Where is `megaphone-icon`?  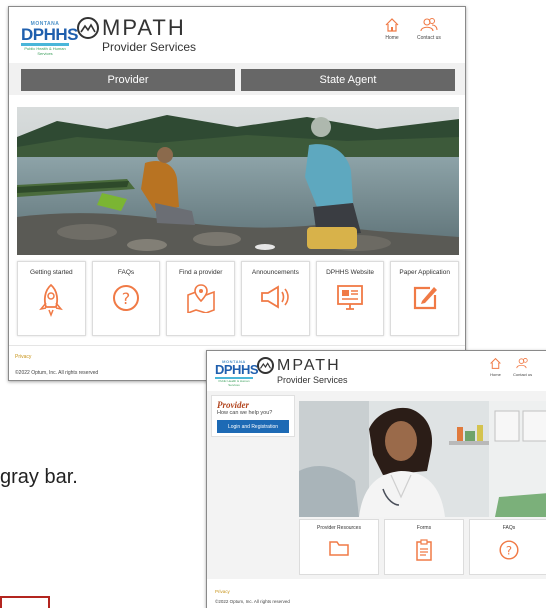
megaphone-icon is located at coordinates (275, 297).